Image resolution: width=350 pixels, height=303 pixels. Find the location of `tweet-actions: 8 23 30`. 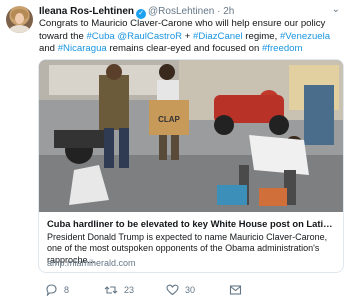

tweet-actions: 8 23 30 is located at coordinates (189, 291).